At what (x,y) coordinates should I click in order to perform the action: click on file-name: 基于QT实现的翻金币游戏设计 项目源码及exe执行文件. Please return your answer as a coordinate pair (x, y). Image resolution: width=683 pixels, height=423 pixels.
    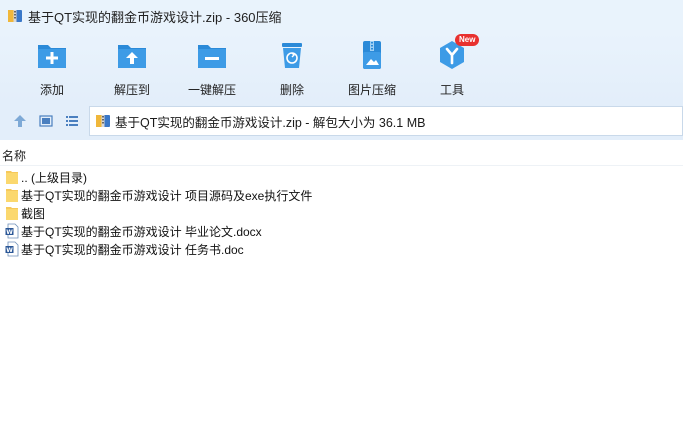
    Looking at the image, I should click on (167, 195).